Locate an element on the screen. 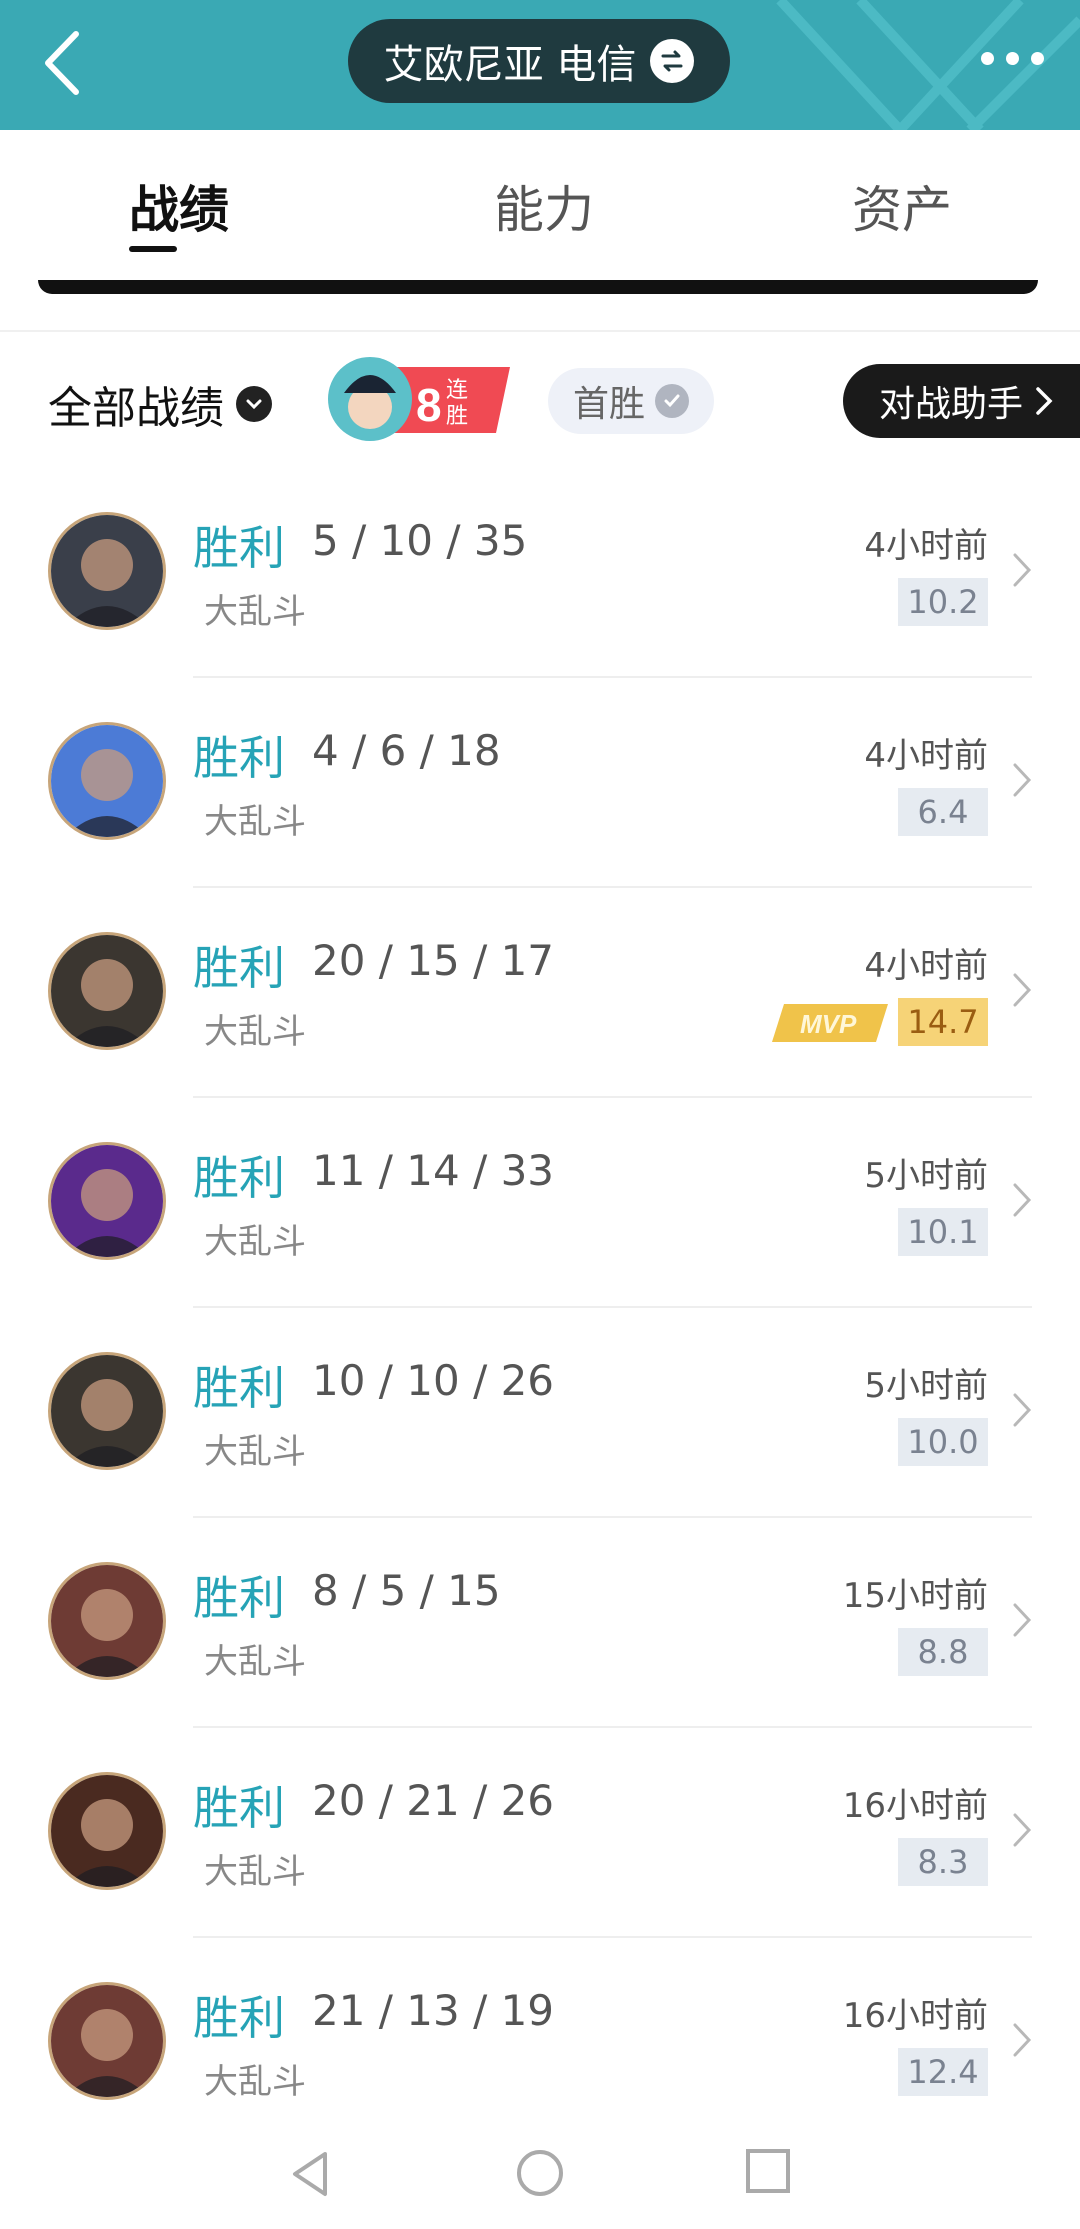  first-win-badge: 首胜 is located at coordinates (631, 401).